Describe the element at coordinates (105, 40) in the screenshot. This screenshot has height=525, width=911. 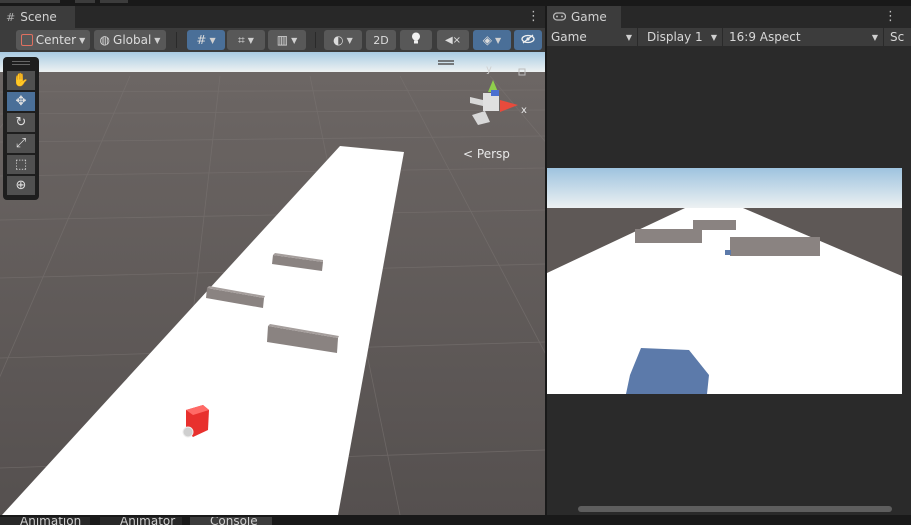
I see `globe-icon: ◍` at that location.